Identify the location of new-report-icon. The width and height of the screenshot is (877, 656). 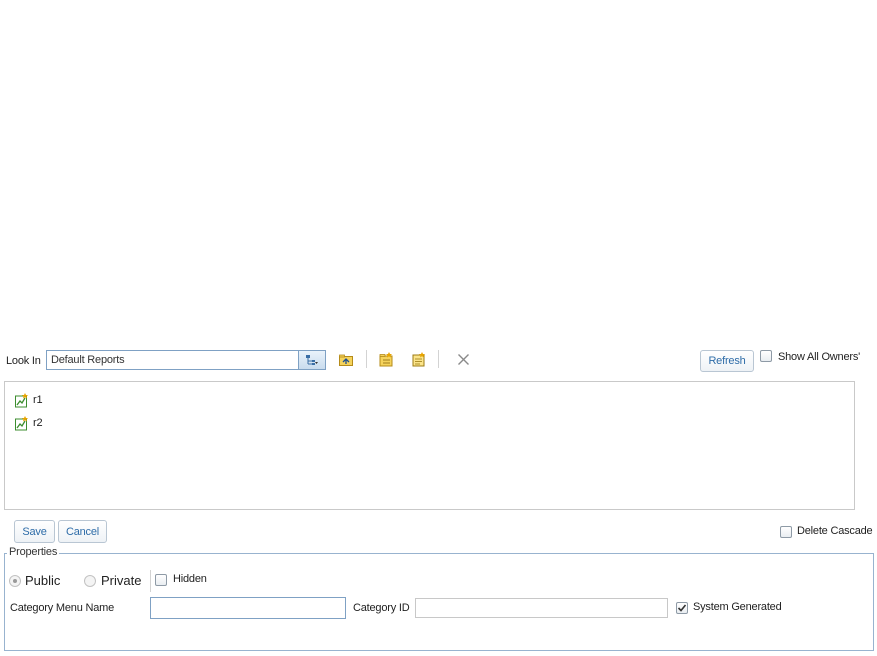
(418, 359).